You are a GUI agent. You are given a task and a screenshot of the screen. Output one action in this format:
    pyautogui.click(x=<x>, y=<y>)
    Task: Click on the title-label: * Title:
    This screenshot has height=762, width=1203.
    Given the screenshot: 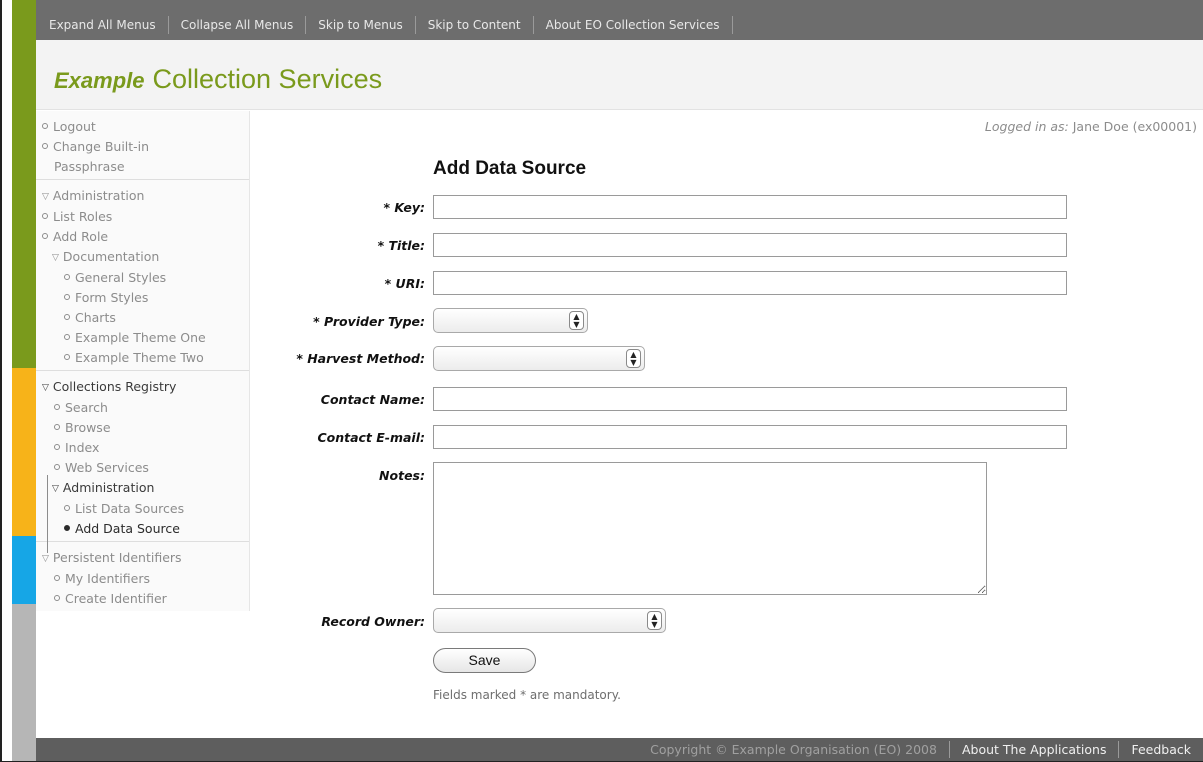 What is the action you would take?
    pyautogui.click(x=401, y=245)
    